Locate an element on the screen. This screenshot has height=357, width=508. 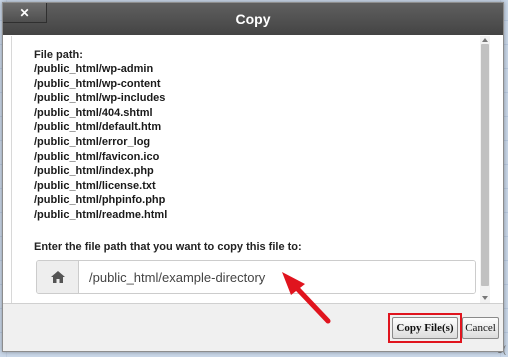
file-item: /public_html/license.txt is located at coordinates (95, 185).